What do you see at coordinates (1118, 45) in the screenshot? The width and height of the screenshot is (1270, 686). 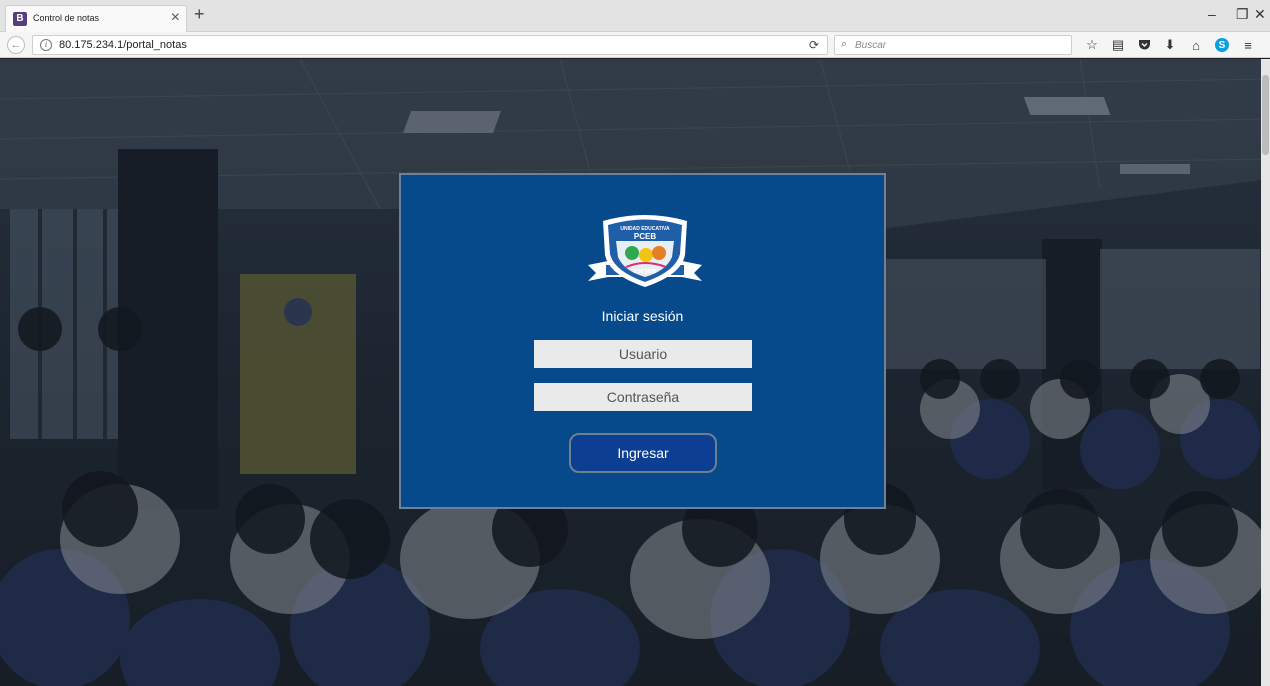 I see `reading-list-icon: ▤` at bounding box center [1118, 45].